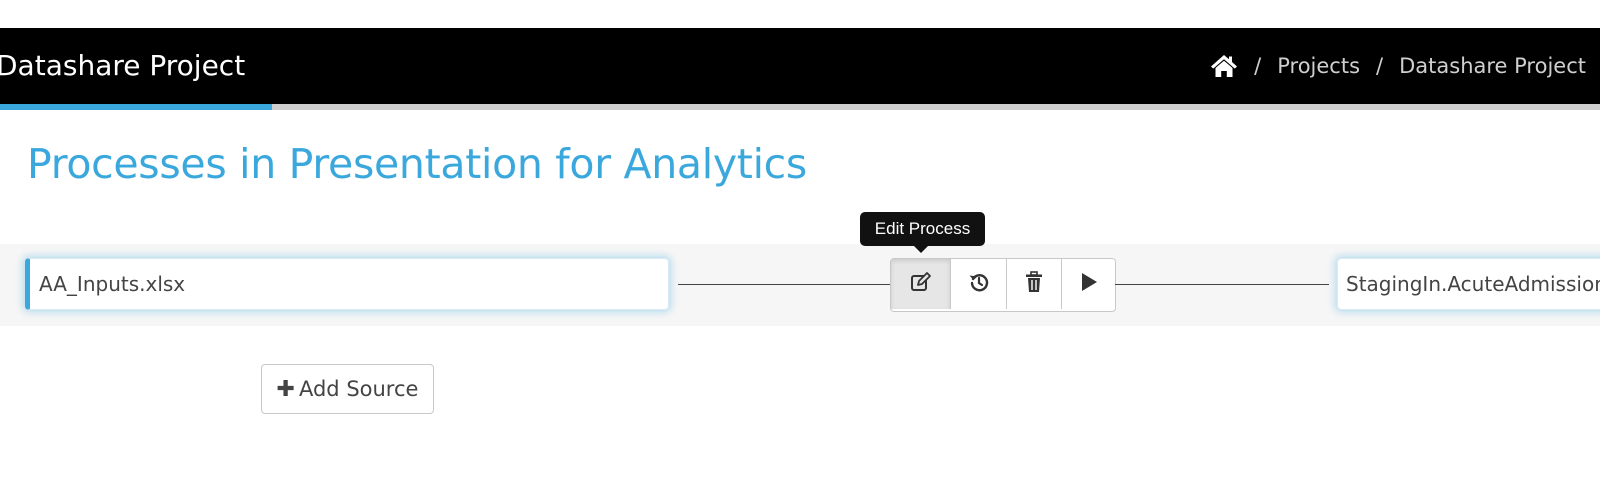 This screenshot has height=483, width=1600. What do you see at coordinates (1398, 66) in the screenshot?
I see `breadcrumb: / Projects / Datashare Project` at bounding box center [1398, 66].